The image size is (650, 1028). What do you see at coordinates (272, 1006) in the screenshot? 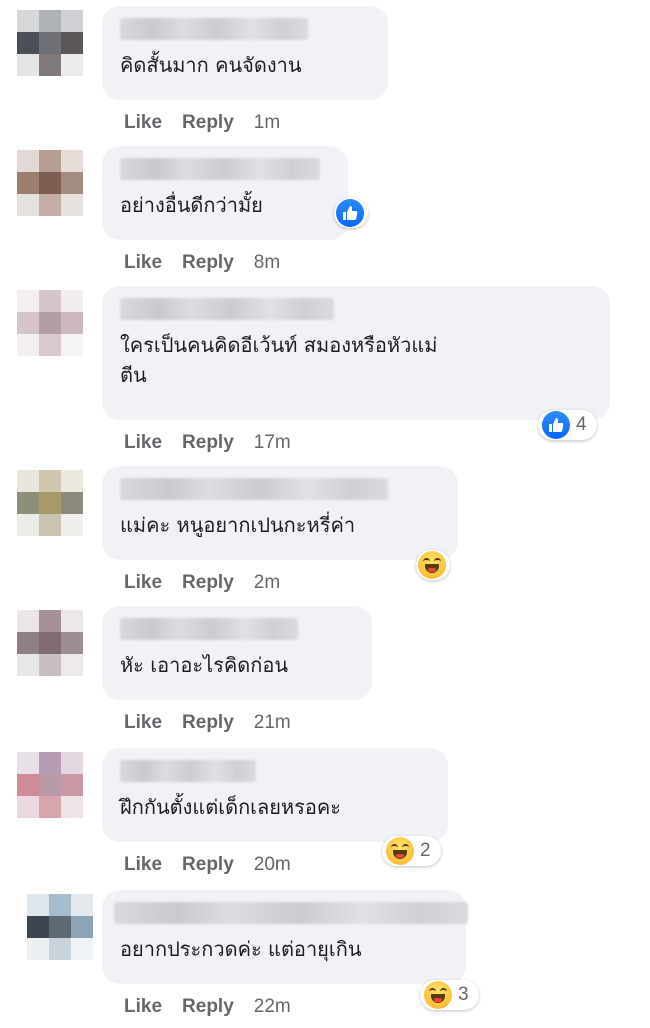
I see `comment-timestamp: 22m` at bounding box center [272, 1006].